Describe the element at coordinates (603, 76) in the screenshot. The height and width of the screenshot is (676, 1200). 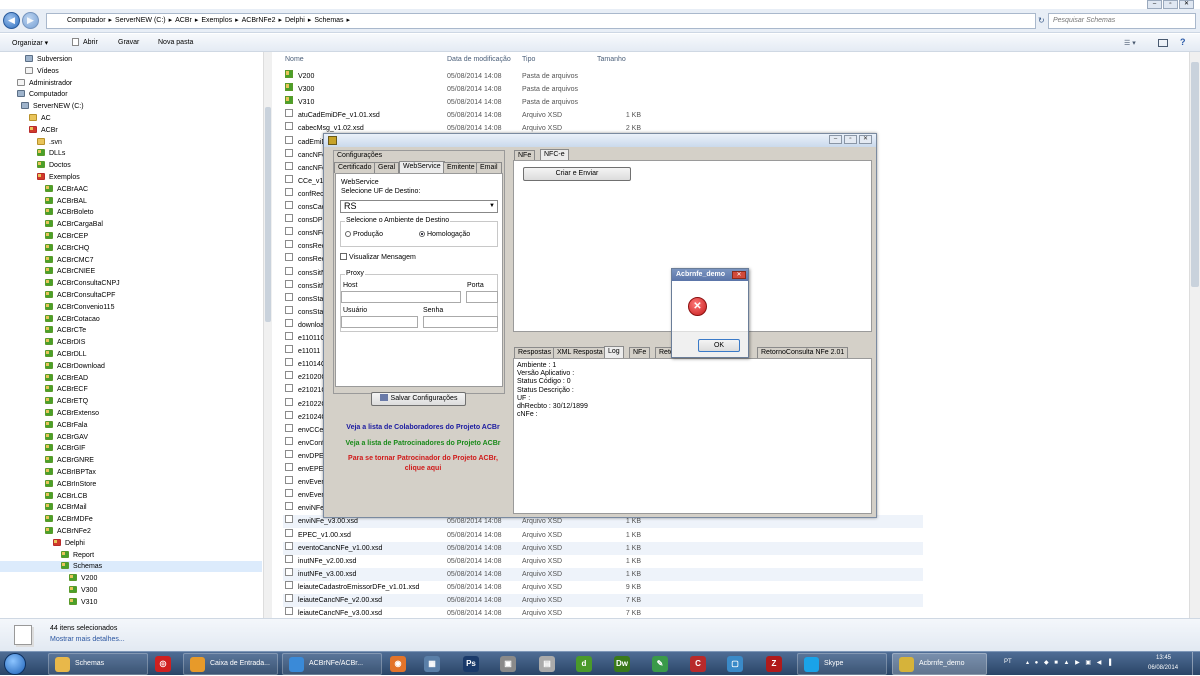
I see `file-row: V200 05/08/2014 14:08 Pasta de arquivos` at that location.